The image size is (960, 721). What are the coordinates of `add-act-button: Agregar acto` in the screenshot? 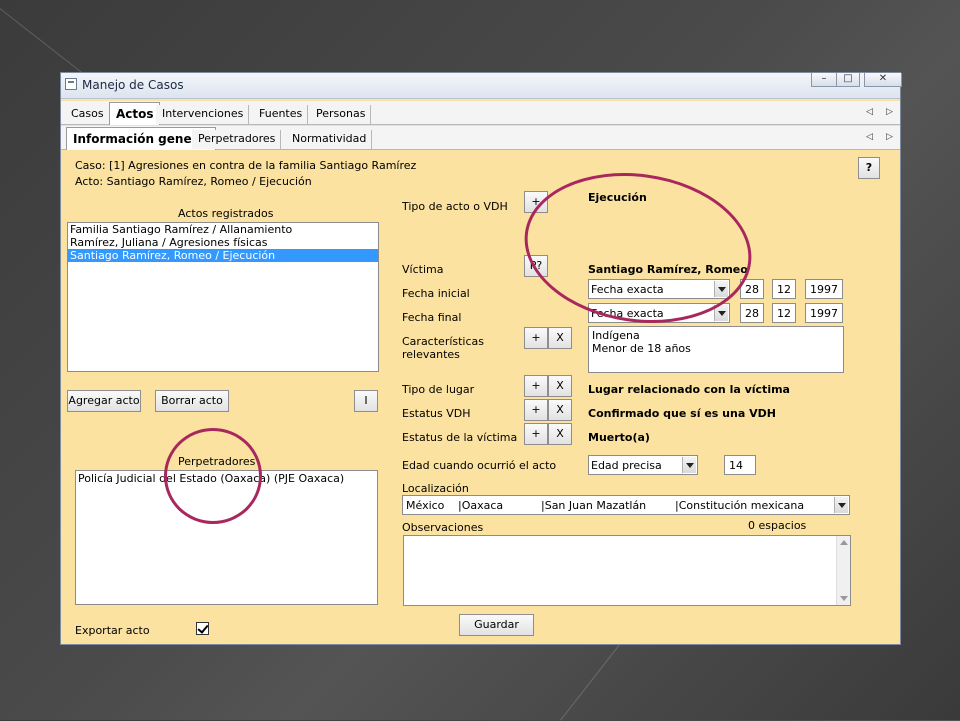 It's located at (104, 401).